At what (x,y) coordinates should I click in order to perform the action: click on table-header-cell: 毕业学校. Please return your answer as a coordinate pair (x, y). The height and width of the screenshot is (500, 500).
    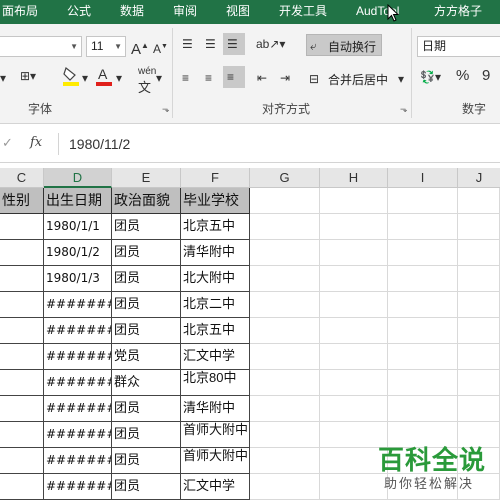
    Looking at the image, I should click on (215, 201).